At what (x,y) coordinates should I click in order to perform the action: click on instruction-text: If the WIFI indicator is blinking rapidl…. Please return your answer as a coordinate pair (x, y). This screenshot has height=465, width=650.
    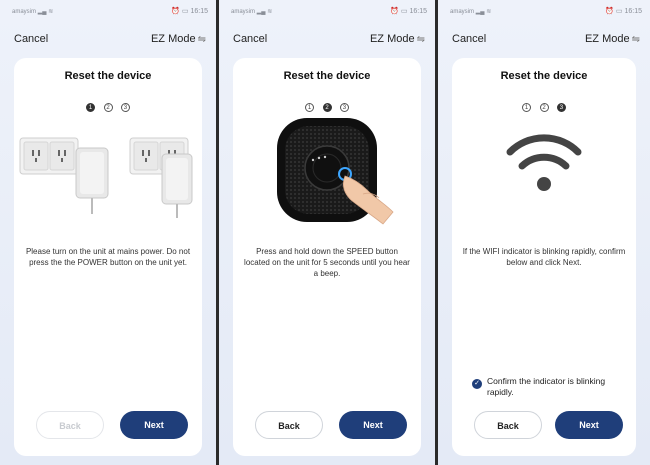
    Looking at the image, I should click on (544, 257).